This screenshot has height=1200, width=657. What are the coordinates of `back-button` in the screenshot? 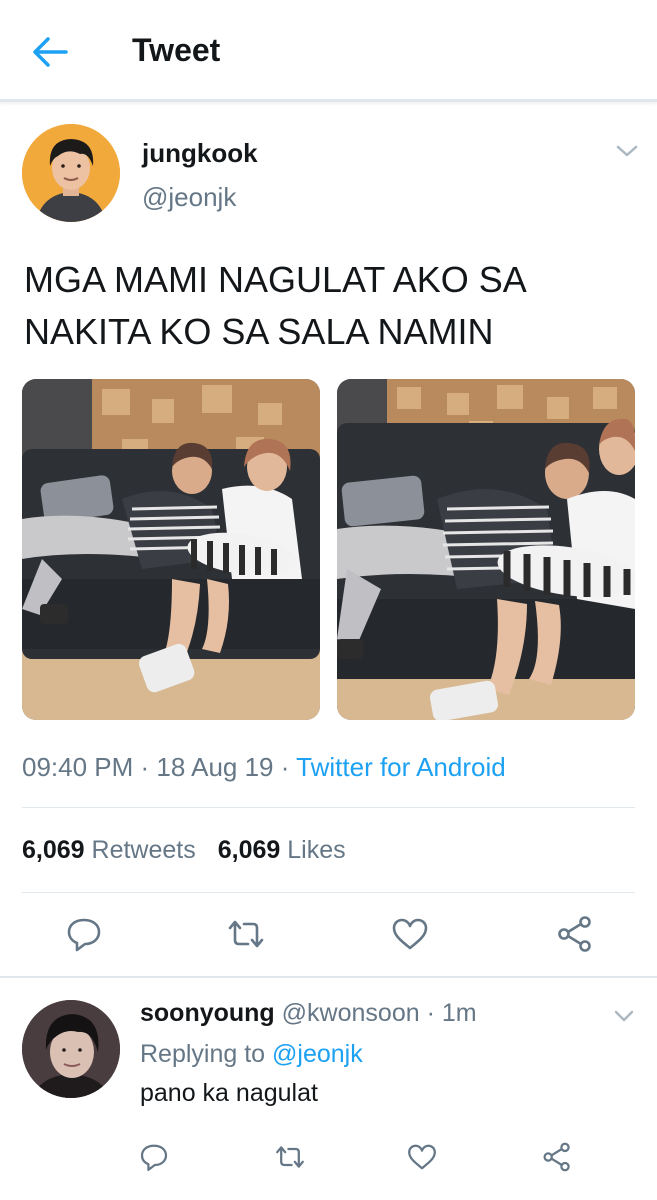 It's located at (50, 52).